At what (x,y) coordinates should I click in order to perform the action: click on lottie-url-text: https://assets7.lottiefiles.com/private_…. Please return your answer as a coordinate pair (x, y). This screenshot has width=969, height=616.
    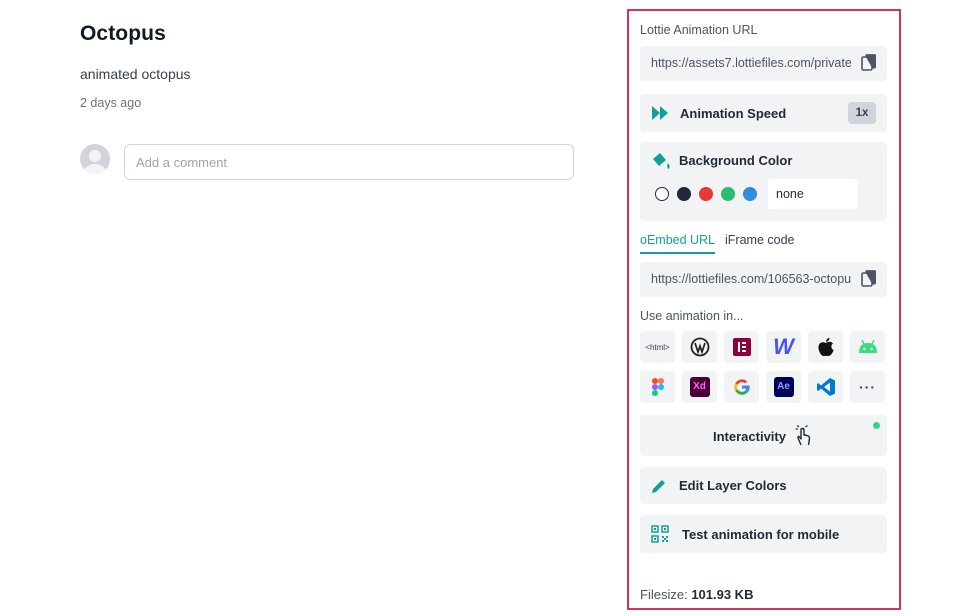
    Looking at the image, I should click on (751, 63).